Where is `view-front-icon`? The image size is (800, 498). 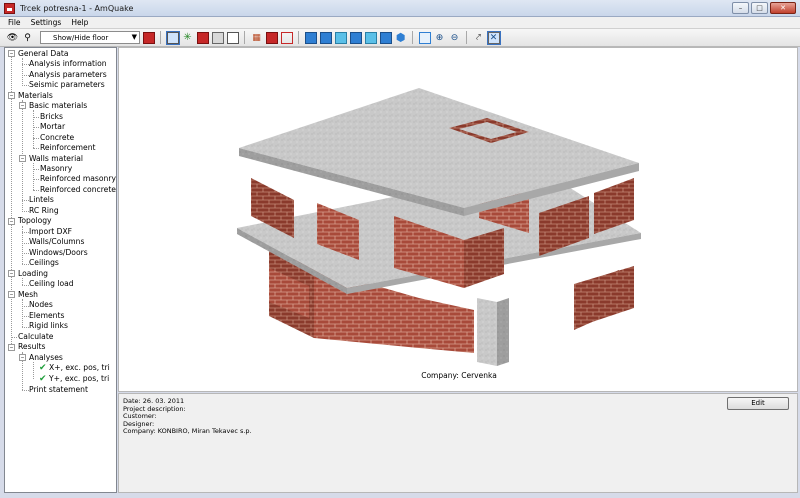
view-front-icon is located at coordinates (310, 37).